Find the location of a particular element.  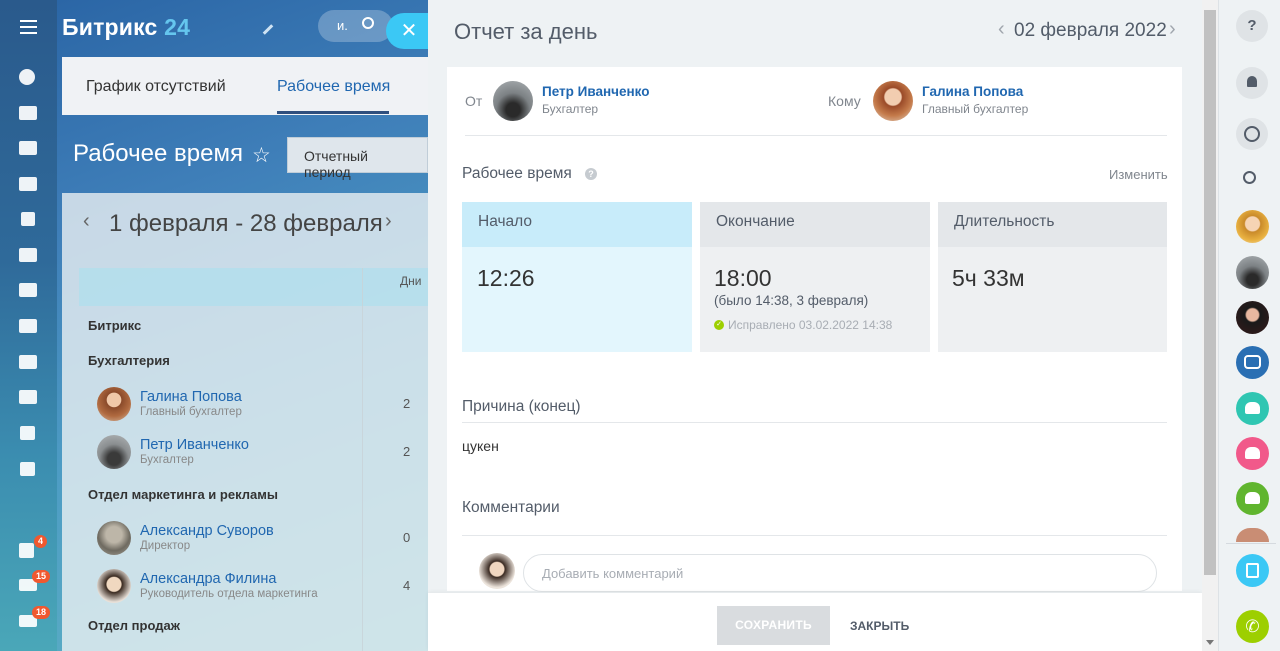

to-name: Галина Попова is located at coordinates (972, 91).